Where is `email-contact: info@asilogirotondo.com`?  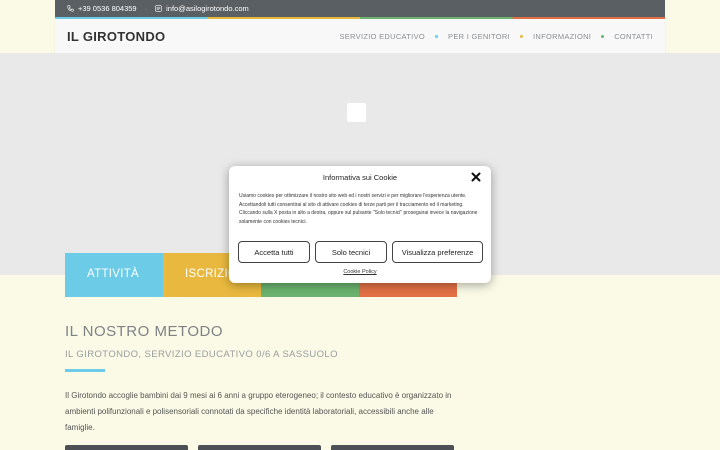 email-contact: info@asilogirotondo.com is located at coordinates (202, 8).